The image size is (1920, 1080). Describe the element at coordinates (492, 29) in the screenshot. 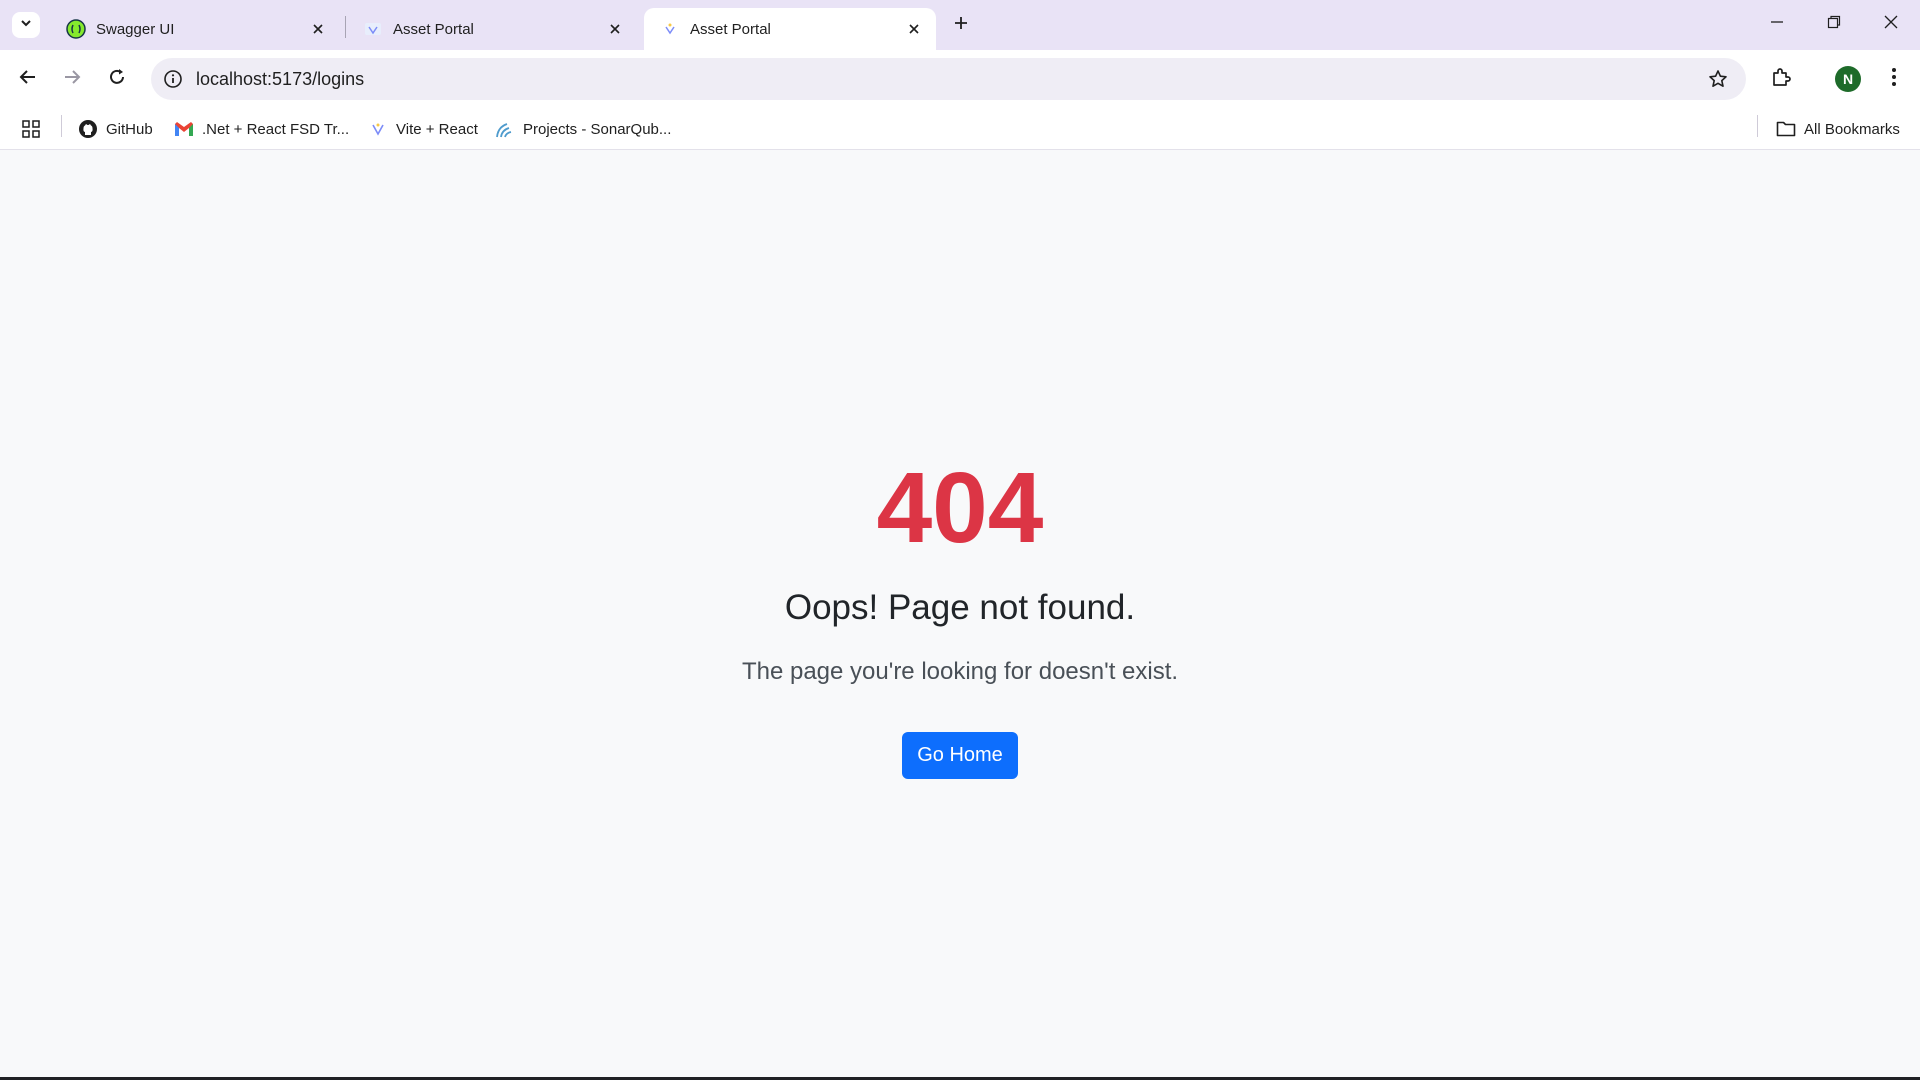

I see `tab-asset-portal: Asset Portal` at that location.